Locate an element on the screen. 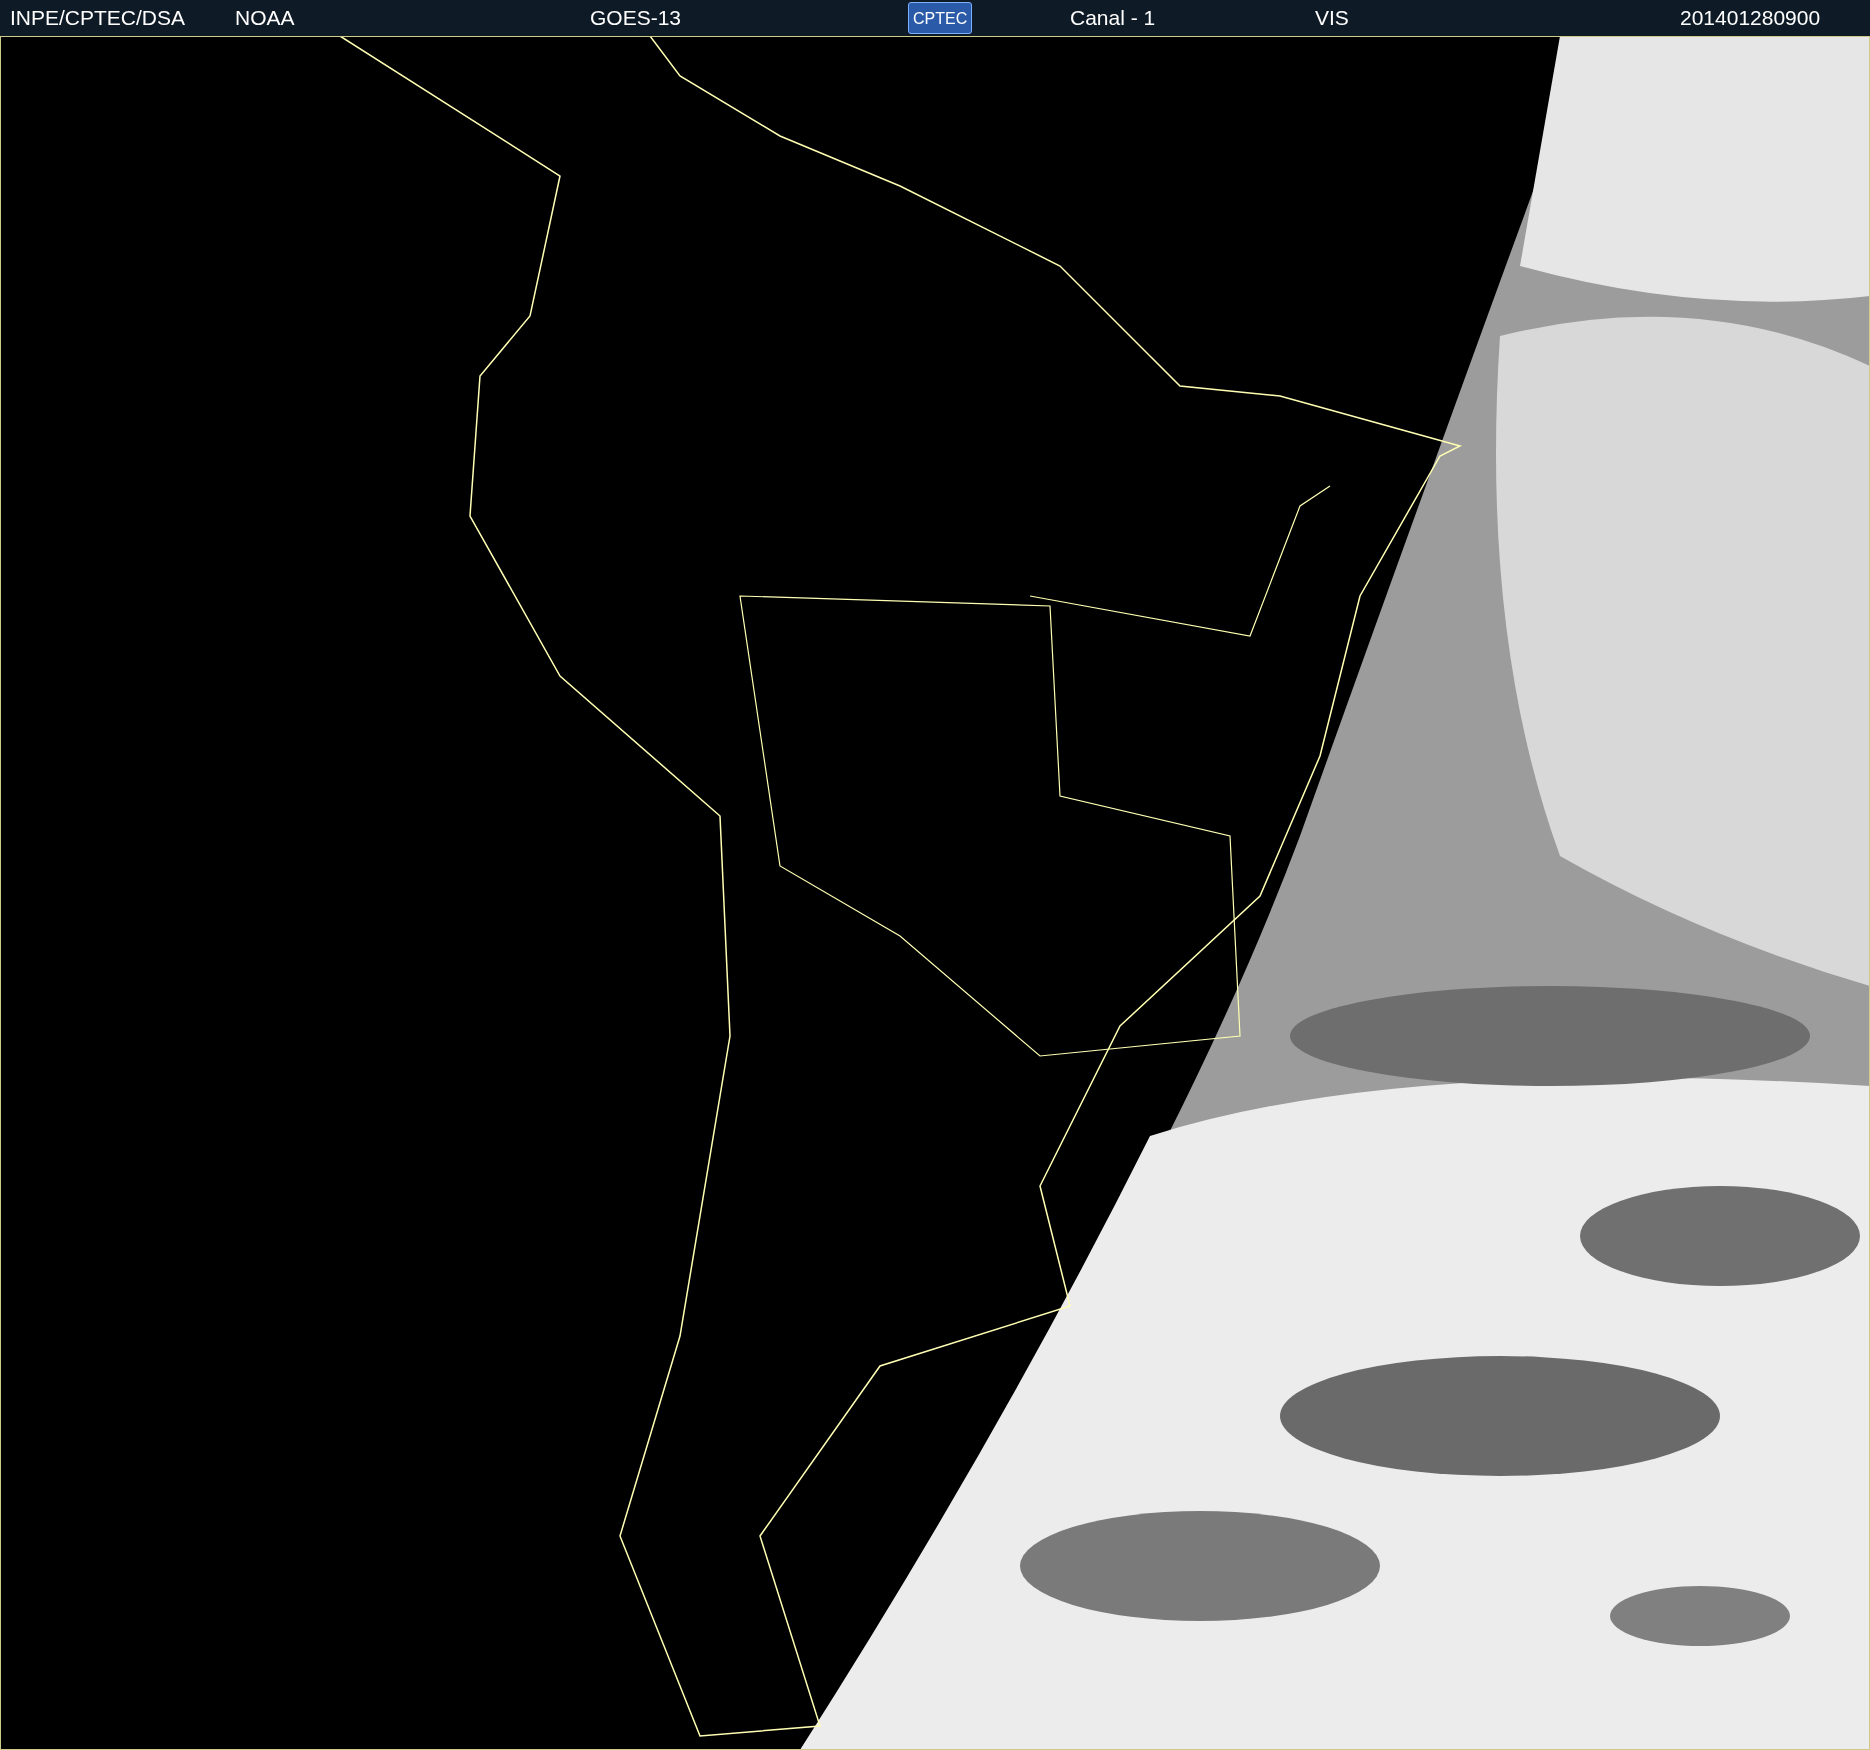  header-label: VIS is located at coordinates (1332, 18).